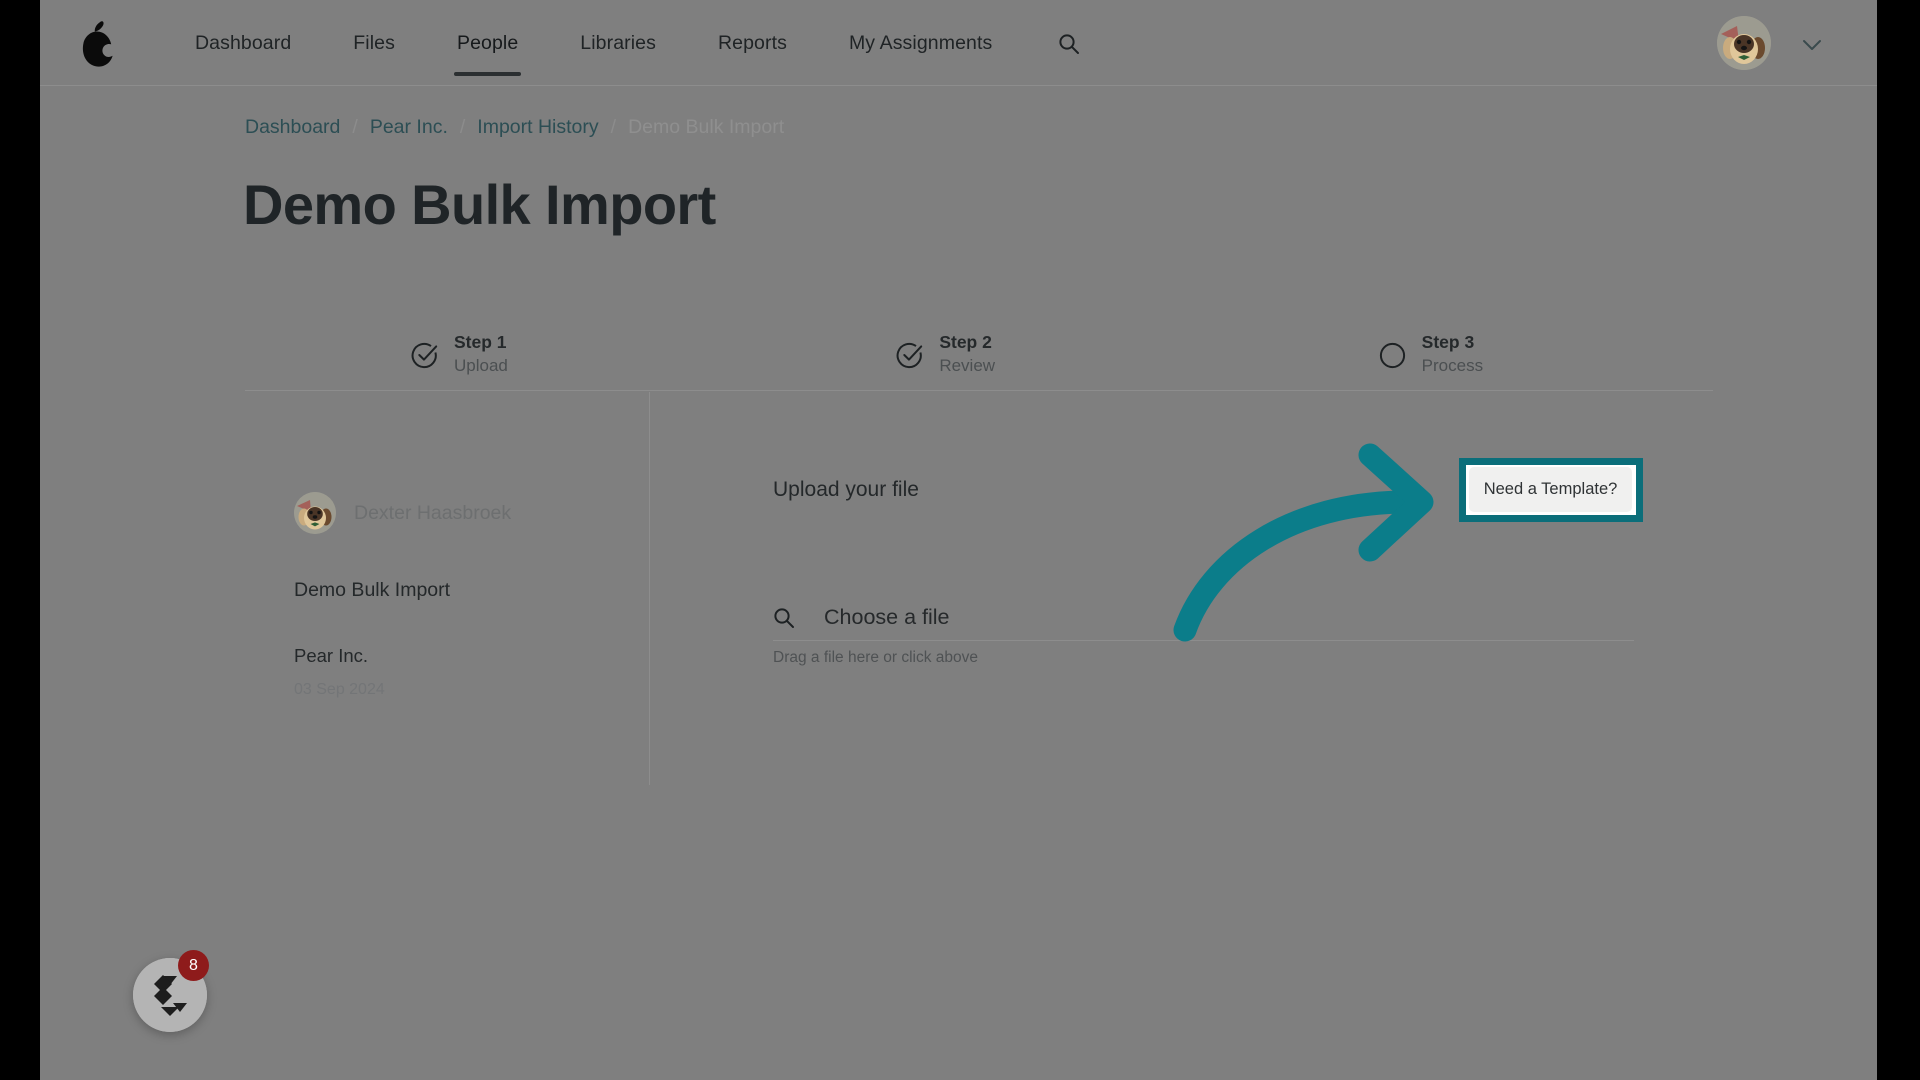 The height and width of the screenshot is (1080, 1920). I want to click on stepper-step-3-sub: Process, so click(1452, 365).